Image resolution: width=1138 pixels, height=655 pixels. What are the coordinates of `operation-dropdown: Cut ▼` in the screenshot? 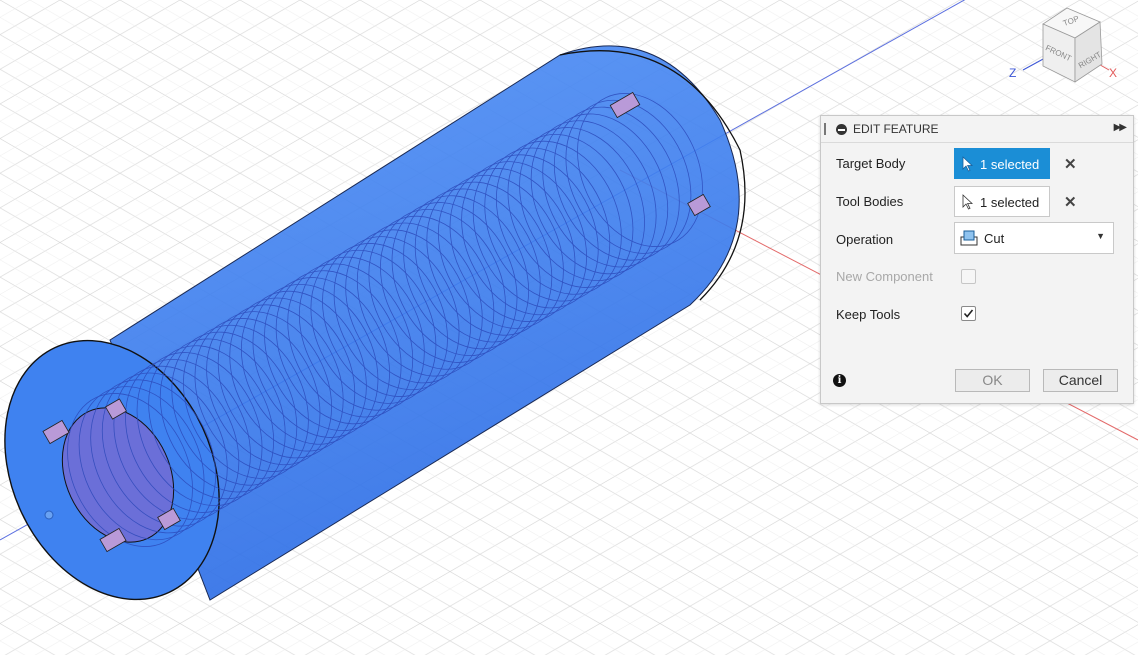 It's located at (1034, 238).